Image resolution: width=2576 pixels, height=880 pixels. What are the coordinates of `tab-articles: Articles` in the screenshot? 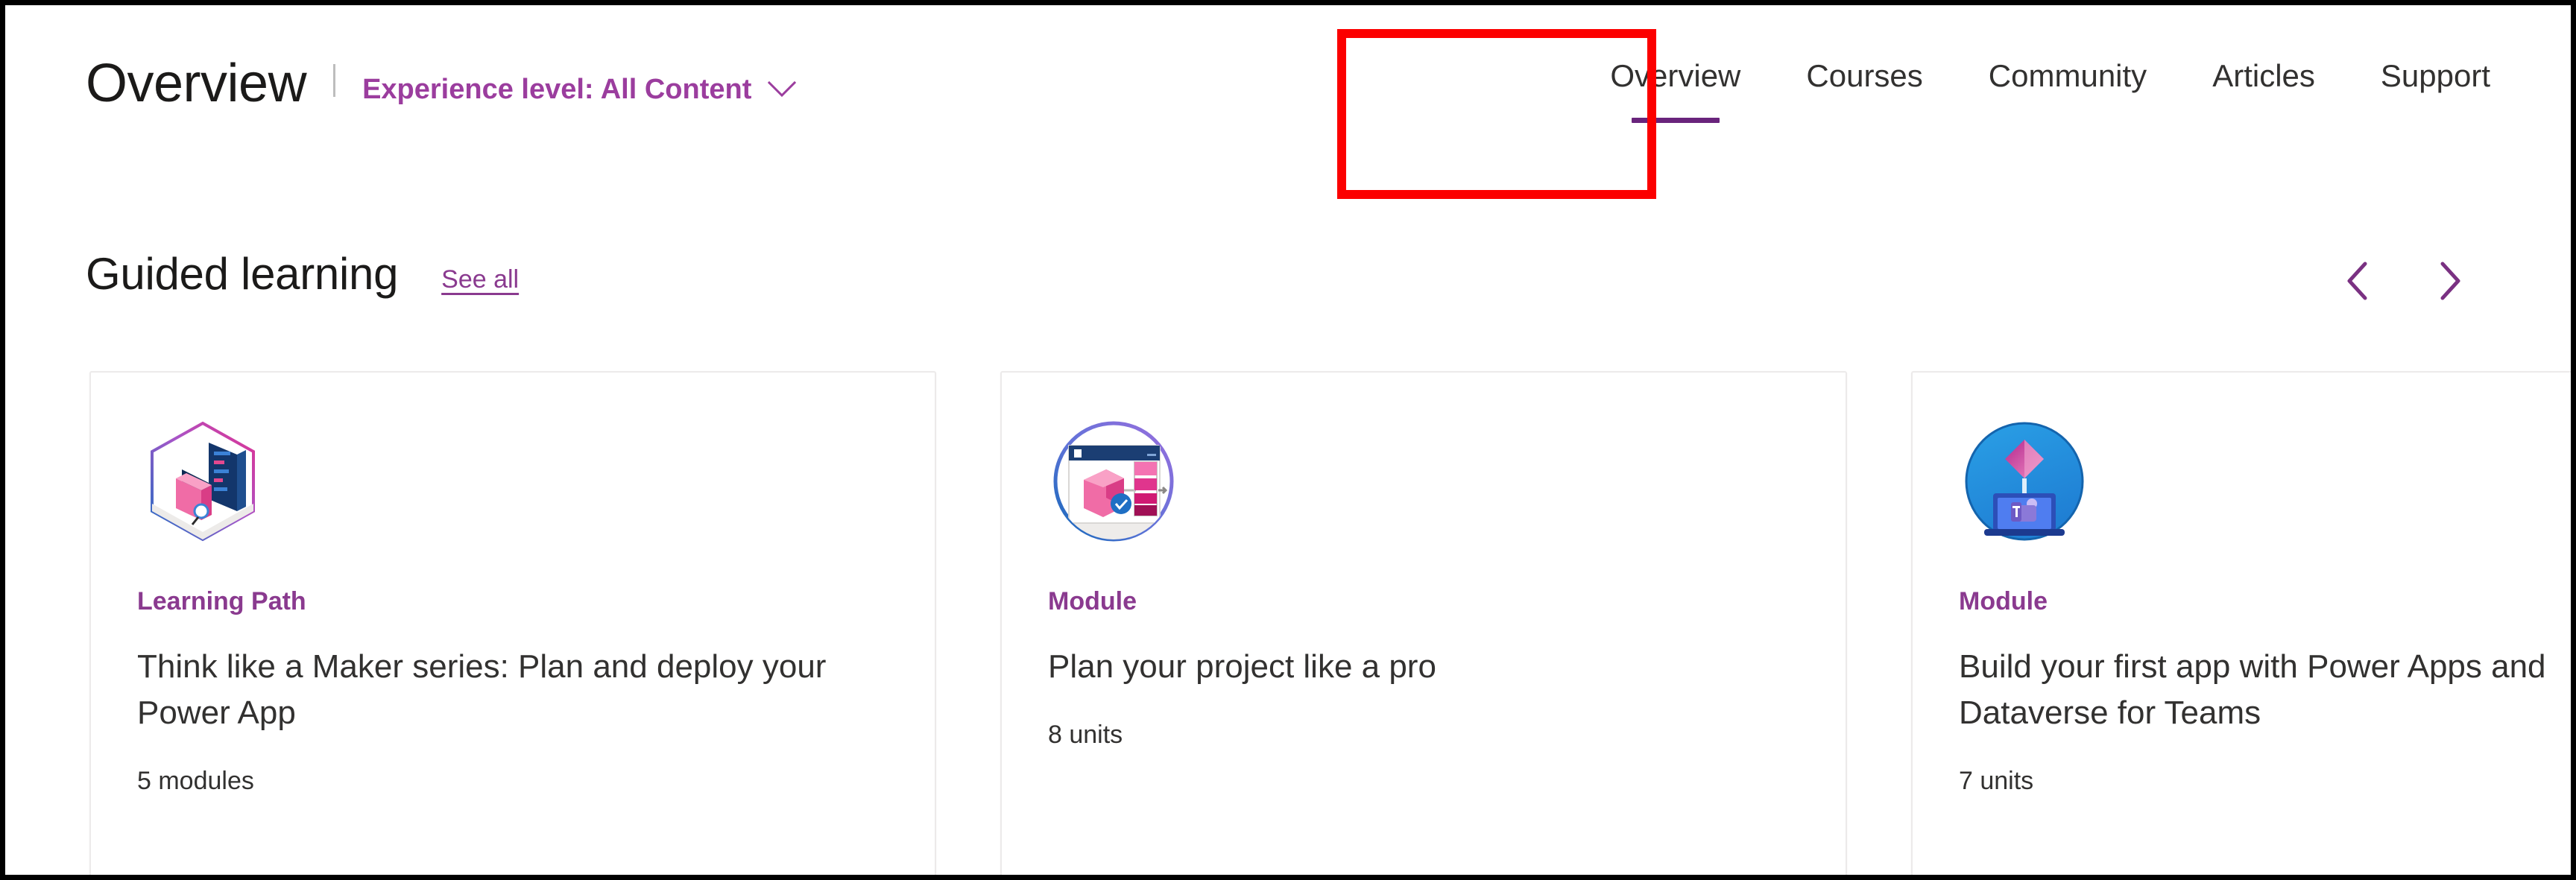 It's located at (2263, 95).